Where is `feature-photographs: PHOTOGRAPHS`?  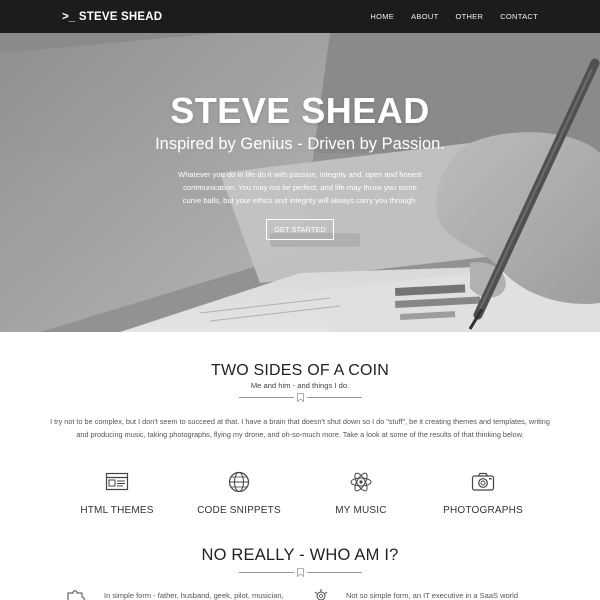
feature-photographs: PHOTOGRAPHS is located at coordinates (483, 493).